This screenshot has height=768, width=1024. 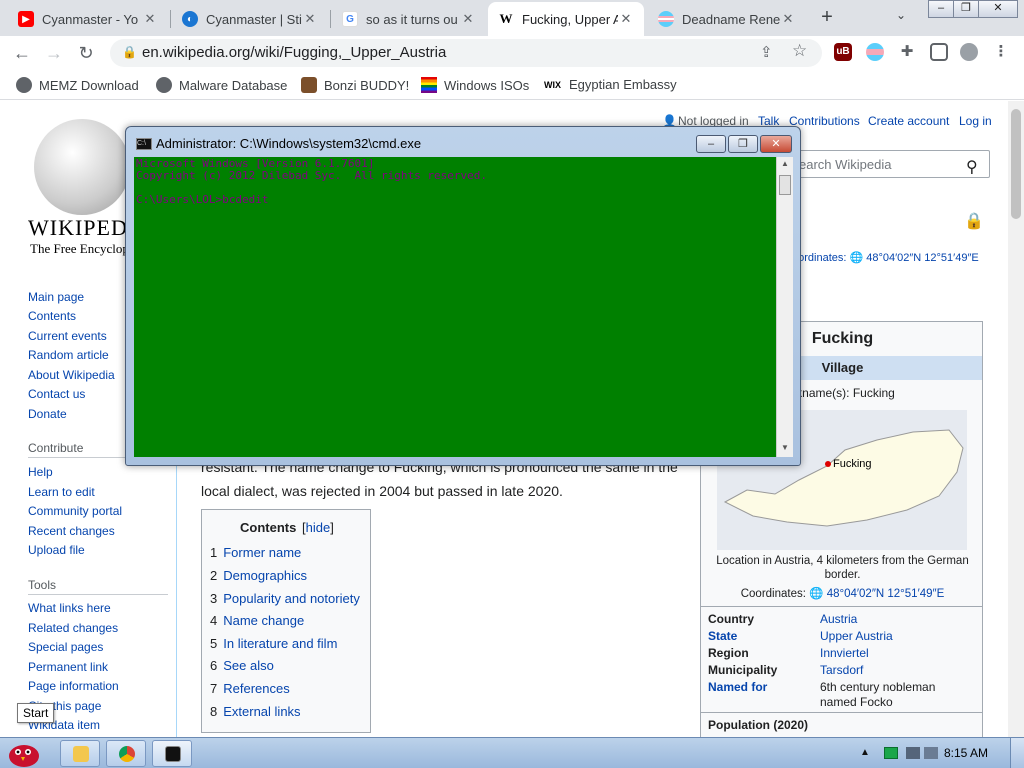 I want to click on wikipedia-globe-logo, so click(x=82, y=167).